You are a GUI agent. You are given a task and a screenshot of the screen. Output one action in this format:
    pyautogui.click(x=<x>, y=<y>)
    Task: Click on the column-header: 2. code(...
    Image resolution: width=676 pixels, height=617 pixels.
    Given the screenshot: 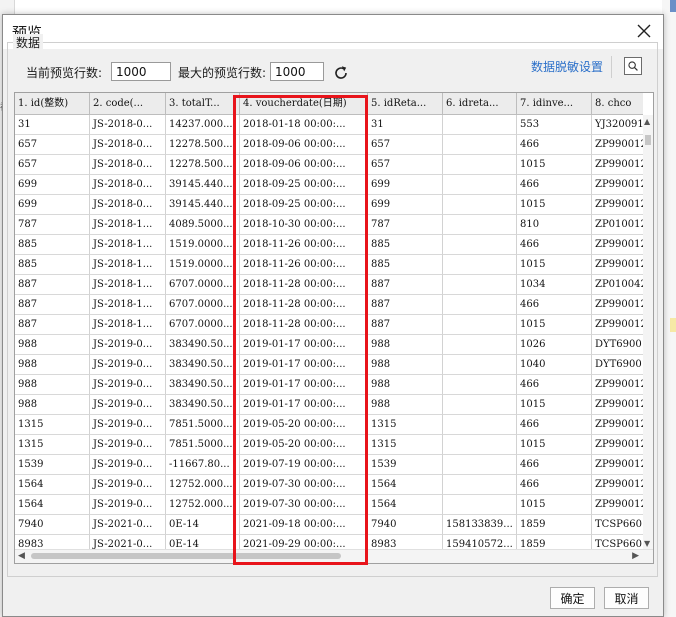 What is the action you would take?
    pyautogui.click(x=128, y=104)
    